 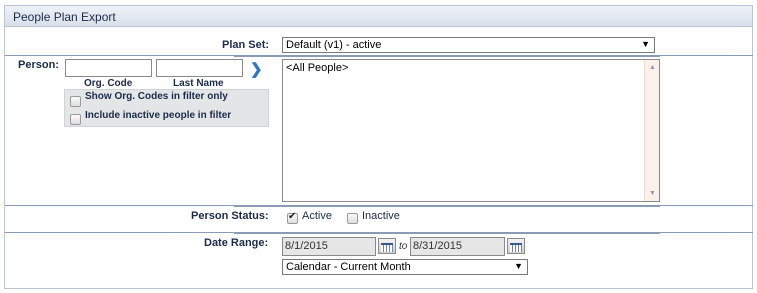 What do you see at coordinates (199, 68) in the screenshot?
I see `last-name-input` at bounding box center [199, 68].